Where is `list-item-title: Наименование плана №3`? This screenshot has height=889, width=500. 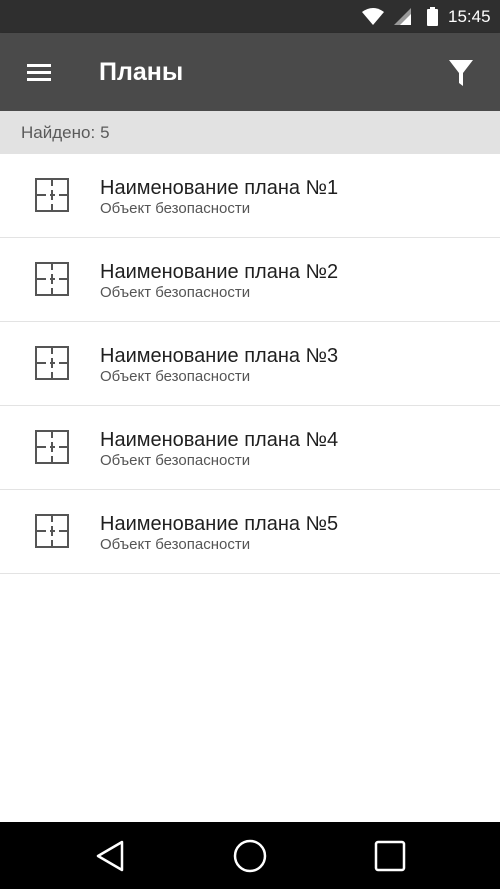 list-item-title: Наименование плана №3 is located at coordinates (219, 356).